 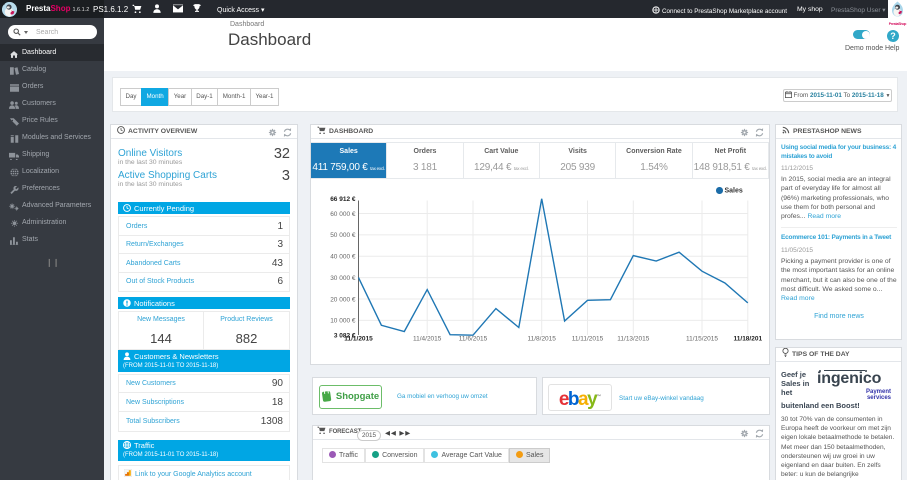 What do you see at coordinates (702, 339) in the screenshot?
I see `svg-text: 11/15/2015` at bounding box center [702, 339].